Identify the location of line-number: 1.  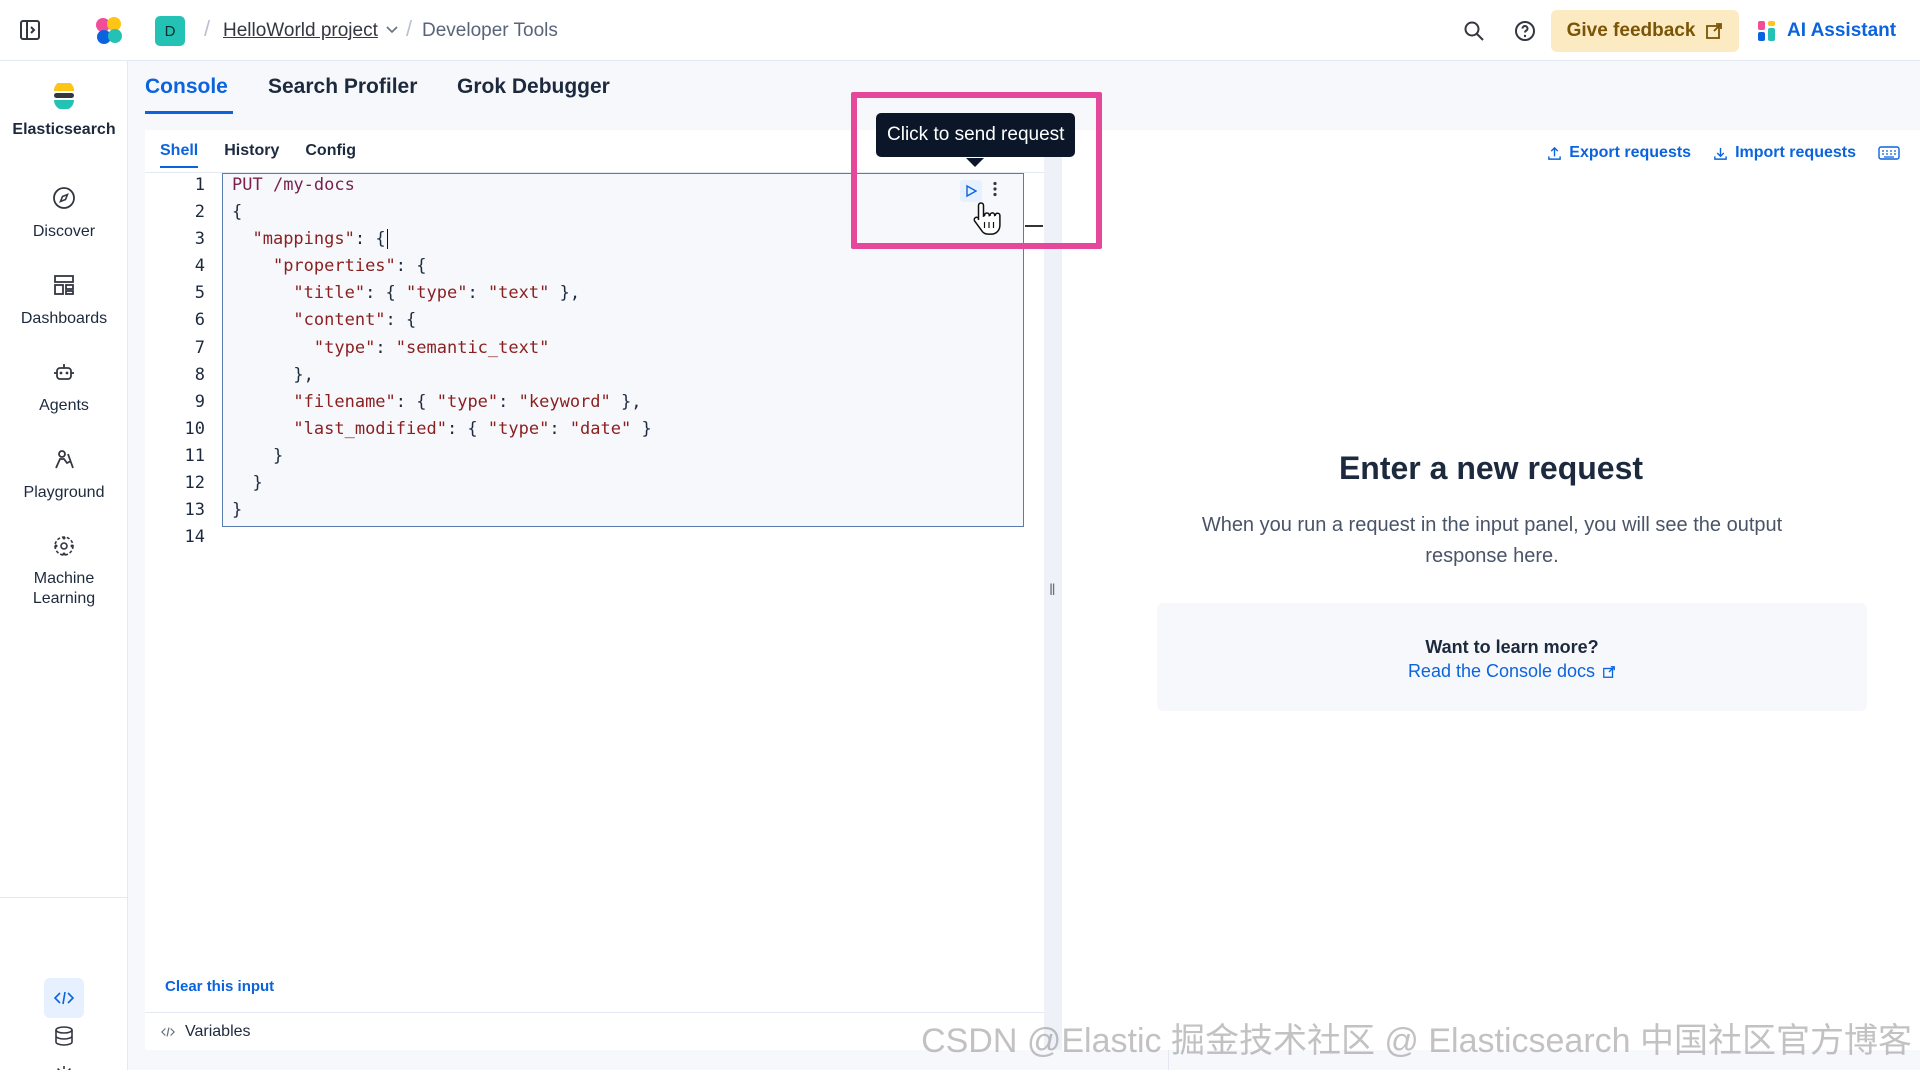
(199, 185).